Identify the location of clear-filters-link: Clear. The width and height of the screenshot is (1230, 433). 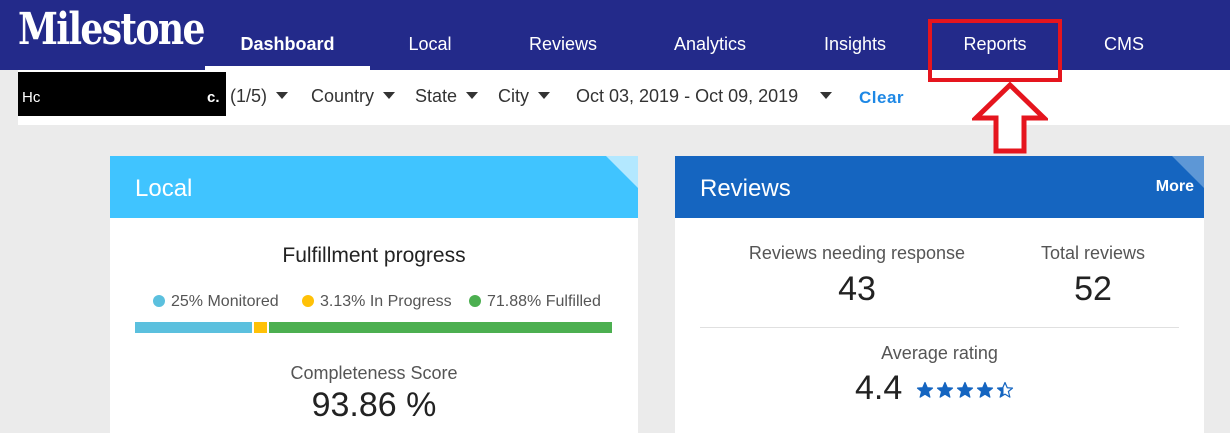
(881, 98).